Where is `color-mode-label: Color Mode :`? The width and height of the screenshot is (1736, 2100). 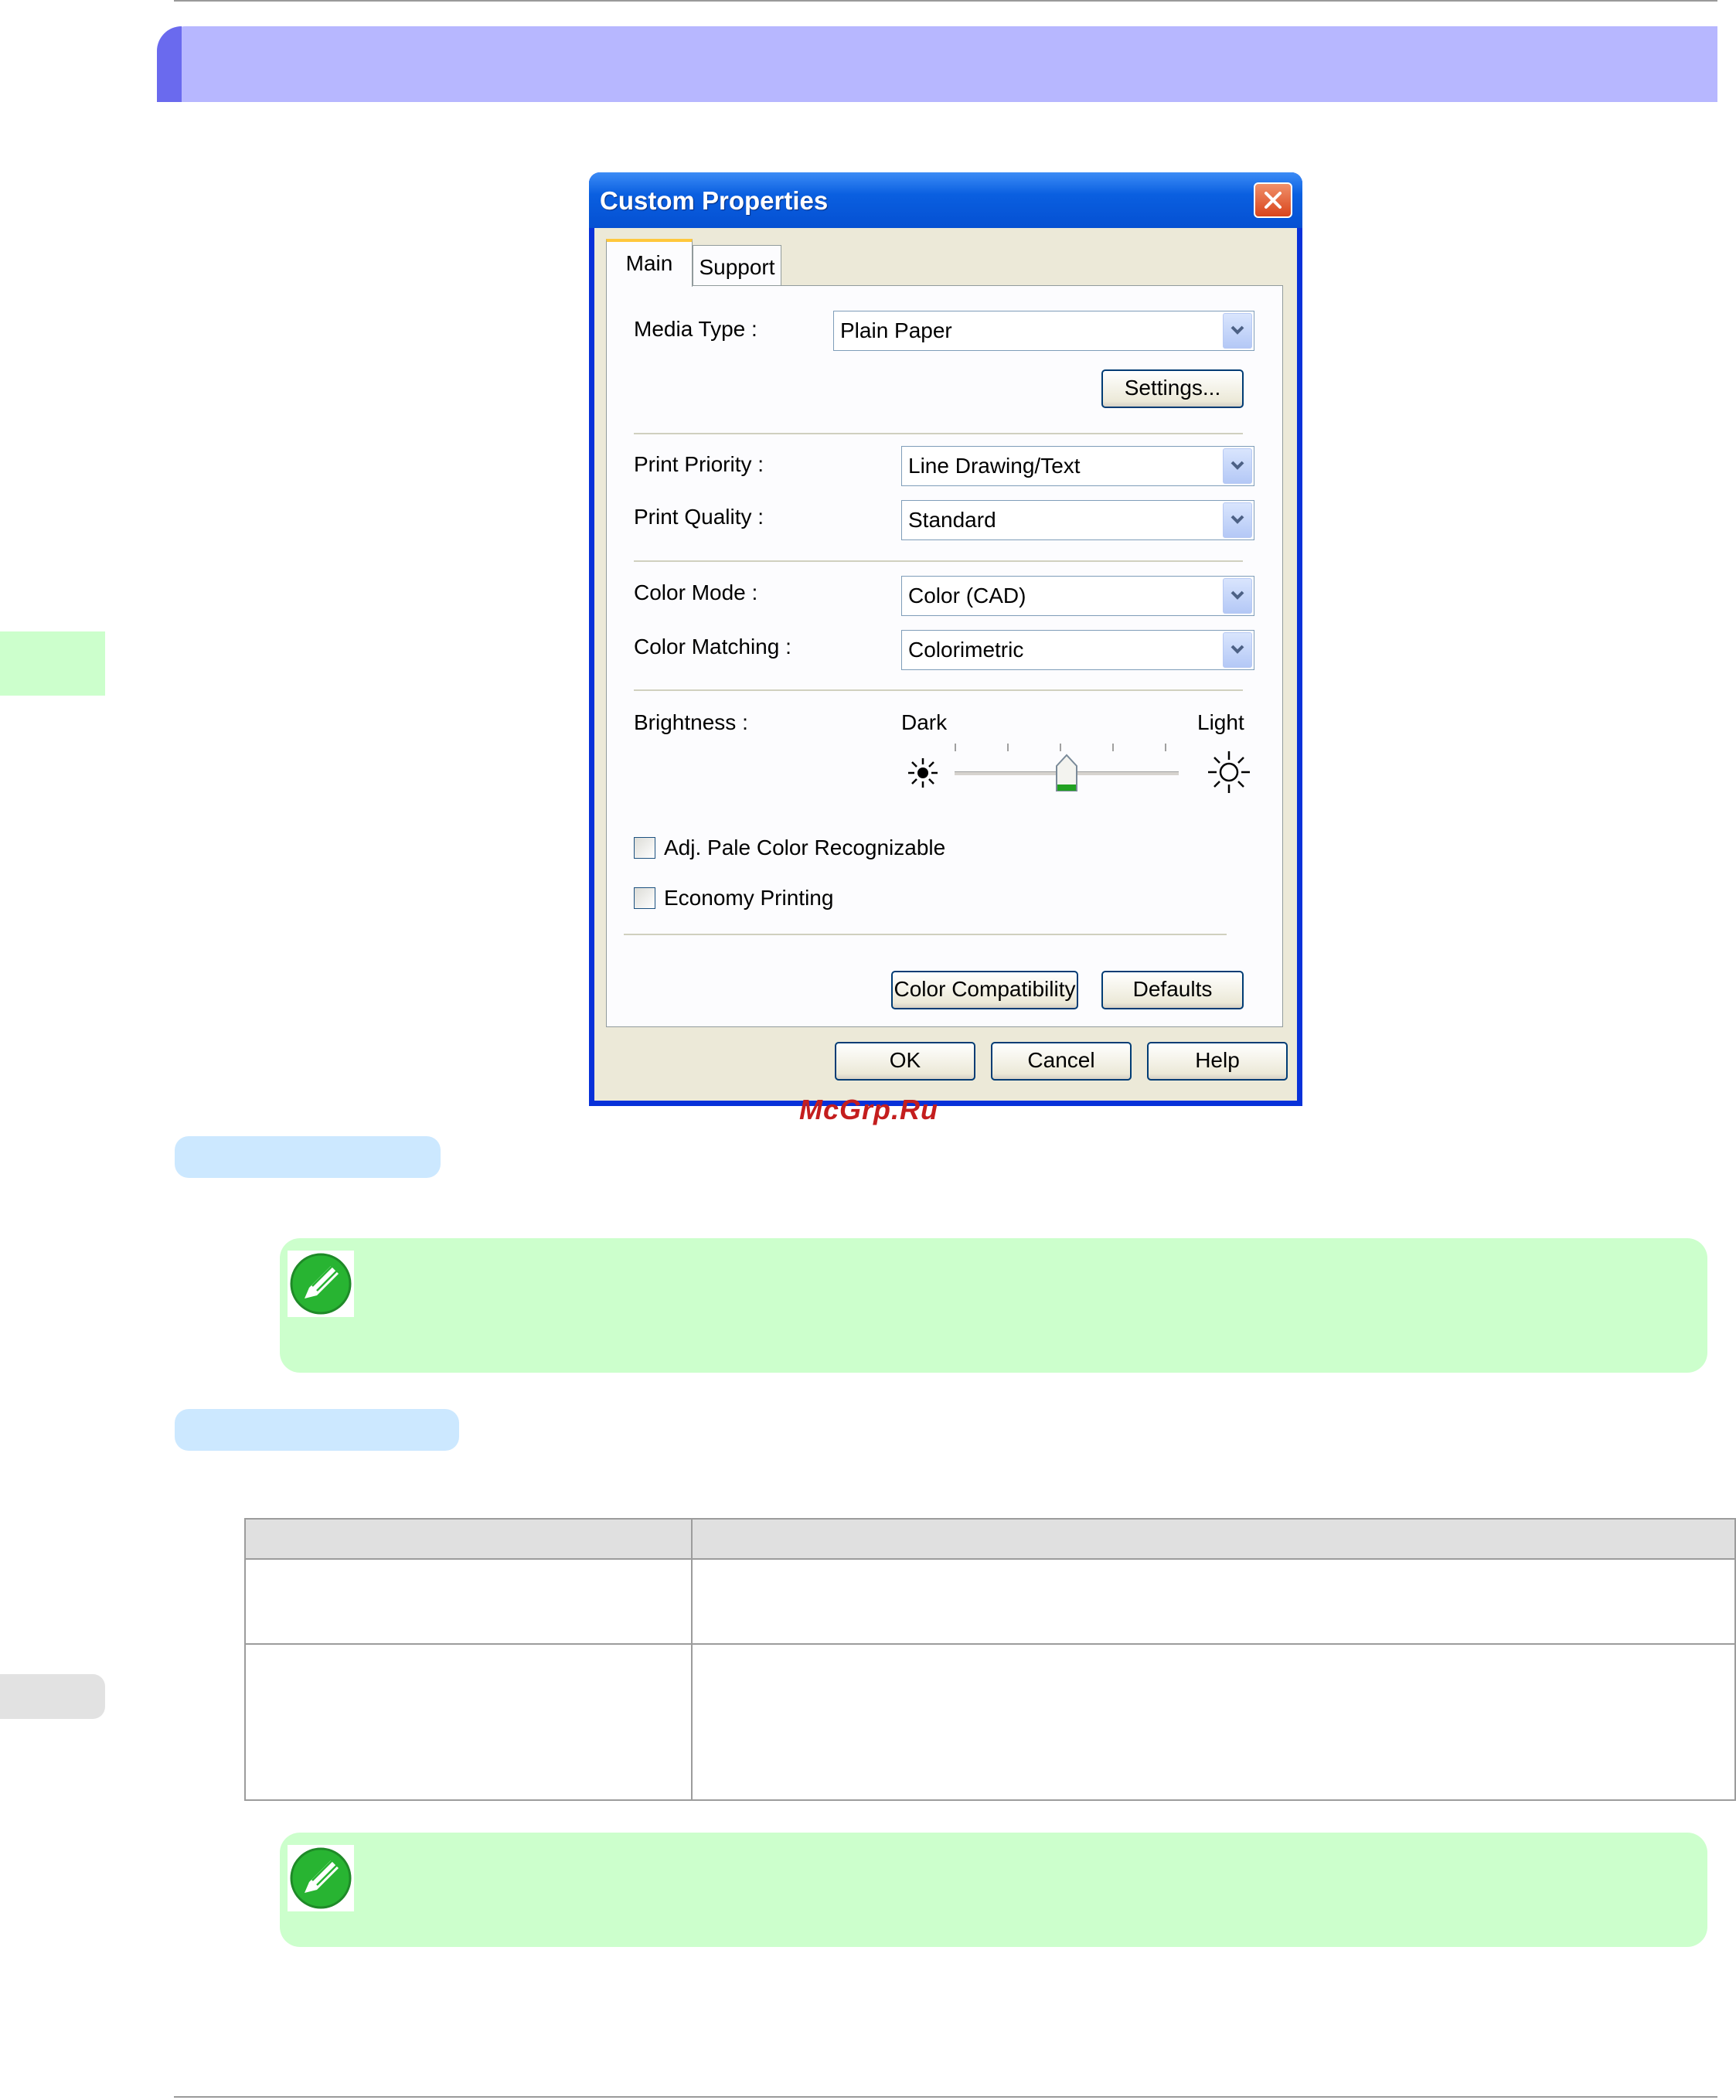 color-mode-label: Color Mode : is located at coordinates (696, 592).